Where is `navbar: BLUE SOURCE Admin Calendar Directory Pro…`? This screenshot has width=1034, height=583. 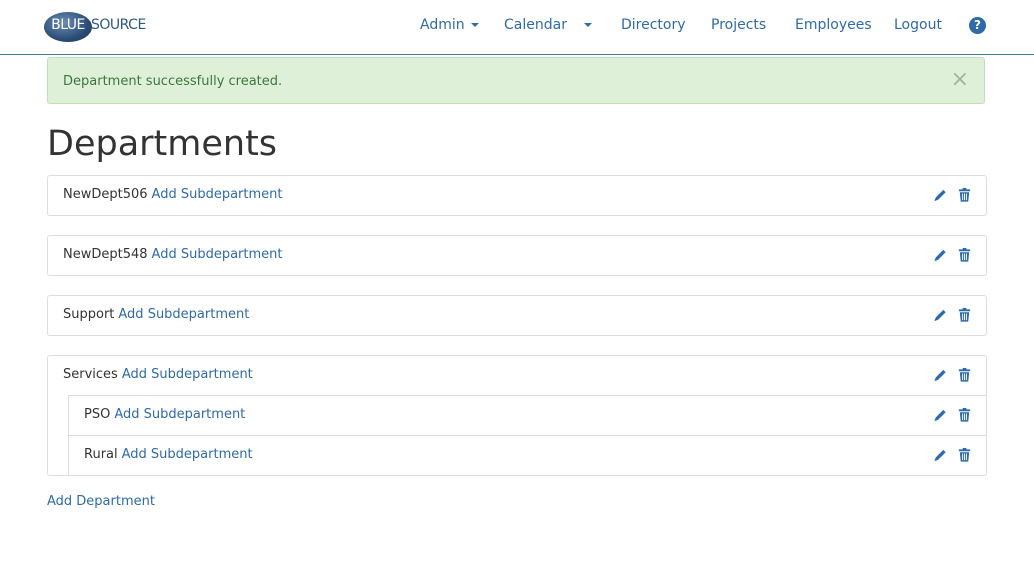
navbar: BLUE SOURCE Admin Calendar Directory Pro… is located at coordinates (517, 27).